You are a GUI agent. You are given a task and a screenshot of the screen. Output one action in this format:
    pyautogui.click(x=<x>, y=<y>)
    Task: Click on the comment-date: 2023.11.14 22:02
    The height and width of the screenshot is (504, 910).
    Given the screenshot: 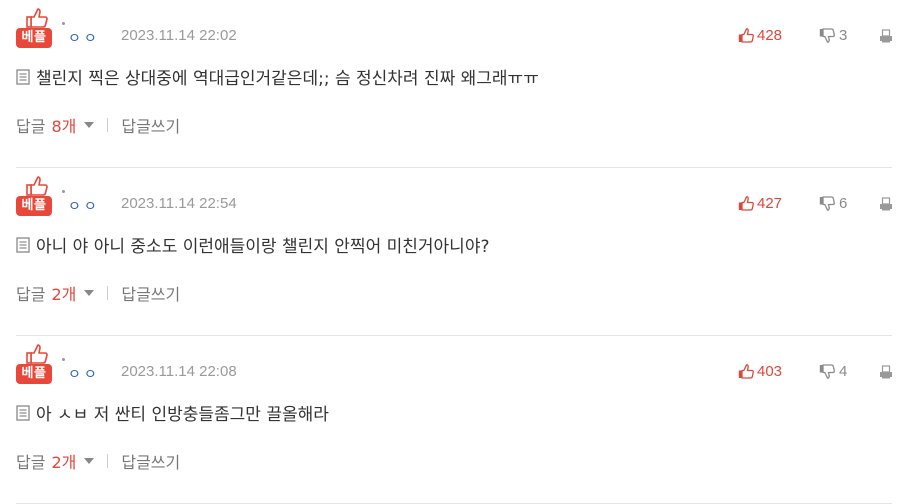 What is the action you would take?
    pyautogui.click(x=179, y=35)
    